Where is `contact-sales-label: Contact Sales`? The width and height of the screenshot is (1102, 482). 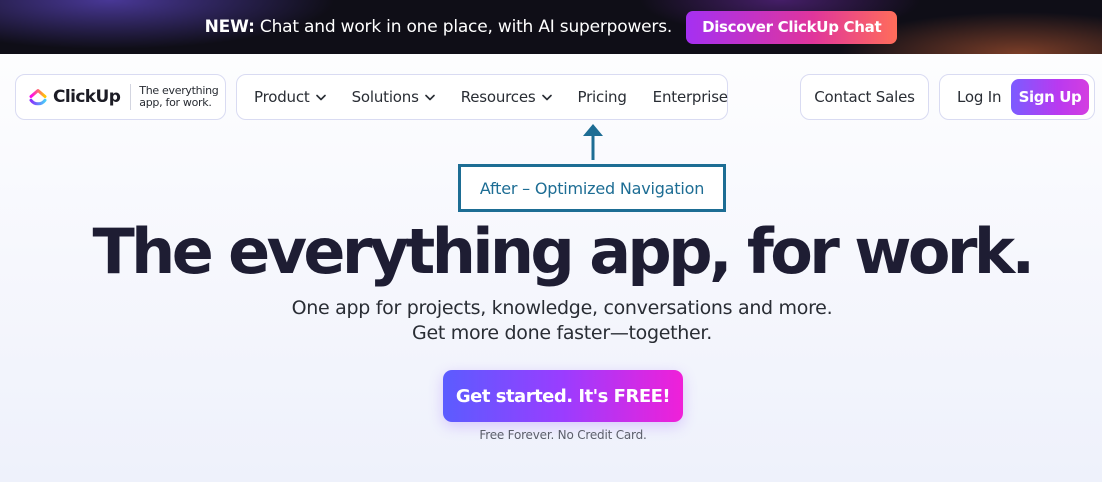 contact-sales-label: Contact Sales is located at coordinates (864, 97).